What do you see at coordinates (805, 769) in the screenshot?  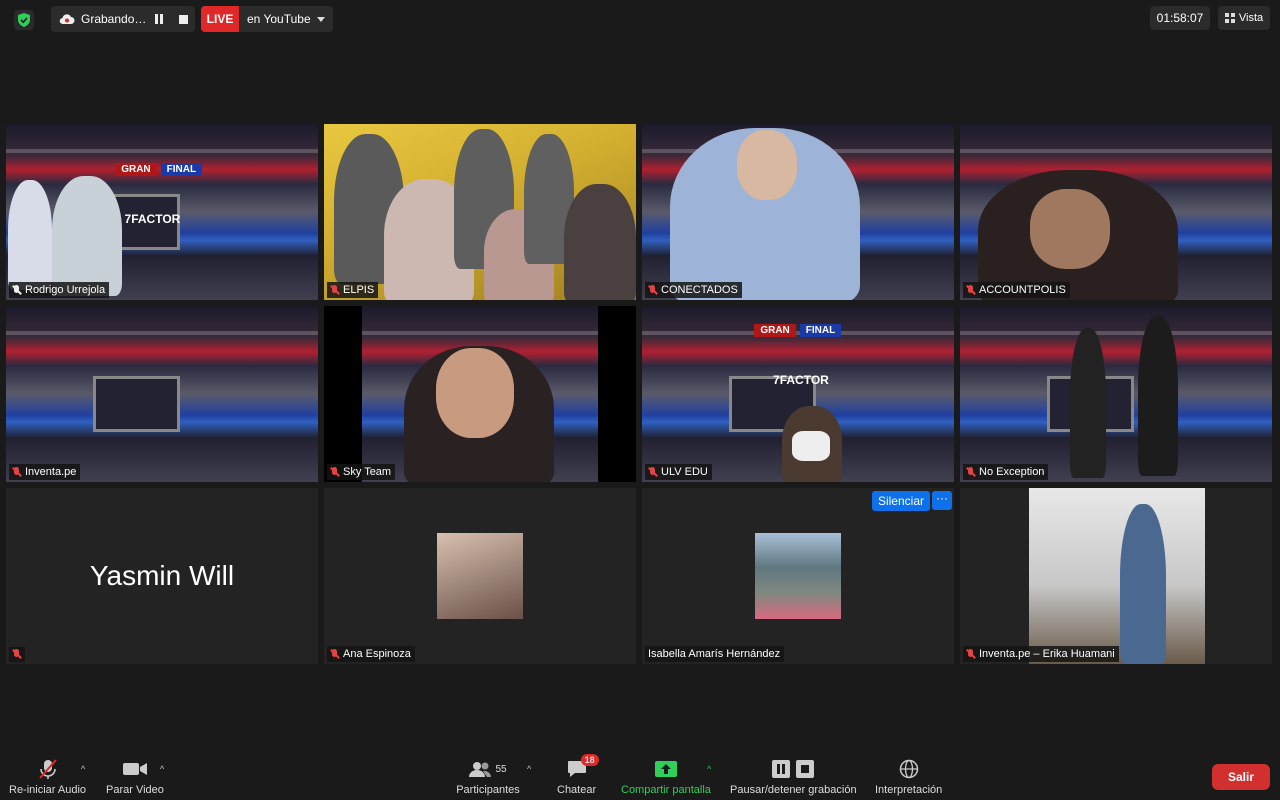 I see `stop-icon` at bounding box center [805, 769].